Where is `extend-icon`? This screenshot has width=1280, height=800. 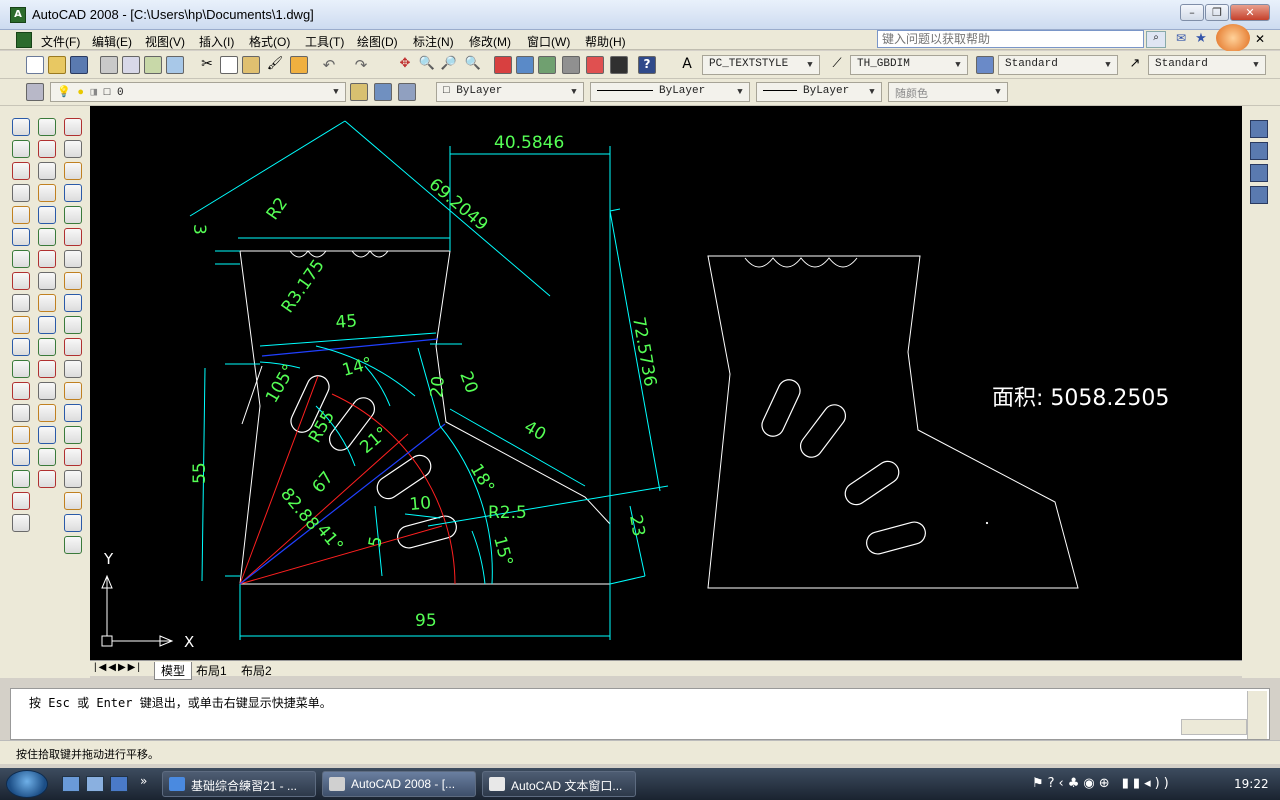
extend-icon is located at coordinates (47, 347).